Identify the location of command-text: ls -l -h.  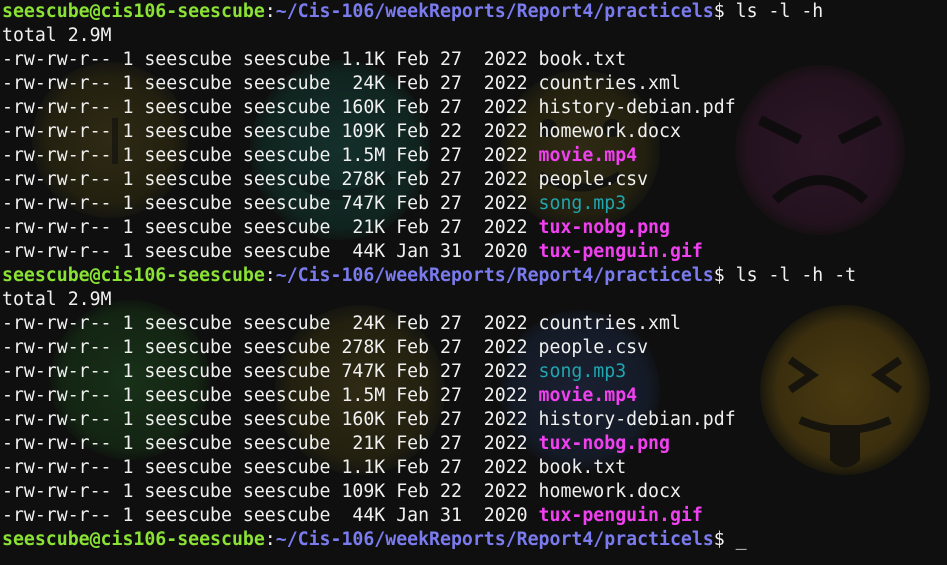
(774, 11).